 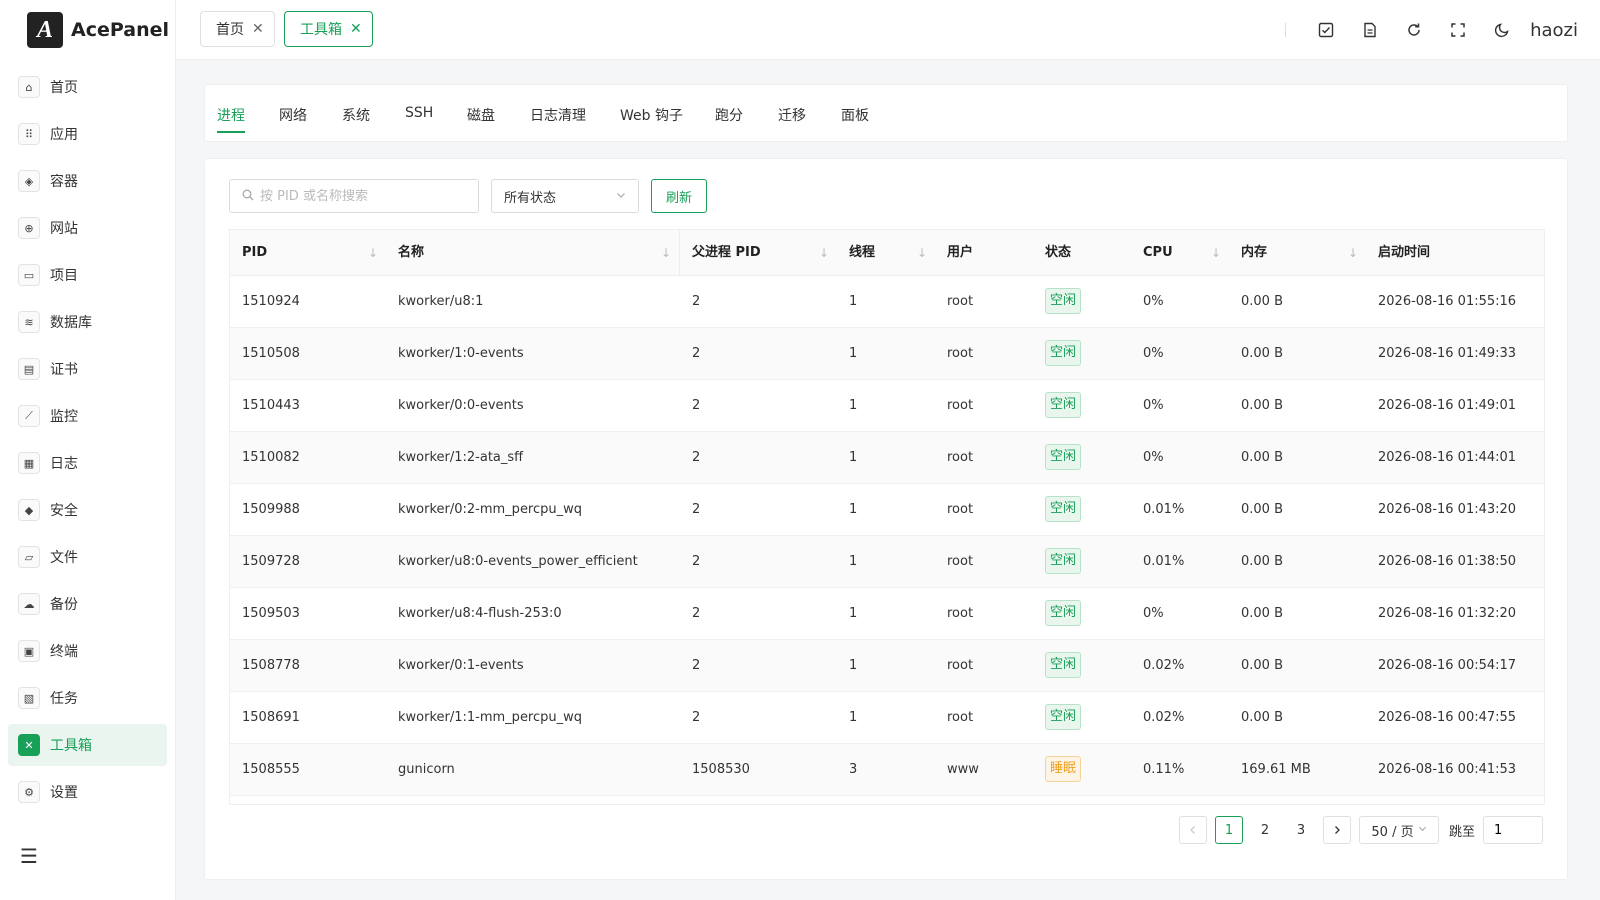 I want to click on cell-cpu: 0.01%, so click(x=1164, y=509).